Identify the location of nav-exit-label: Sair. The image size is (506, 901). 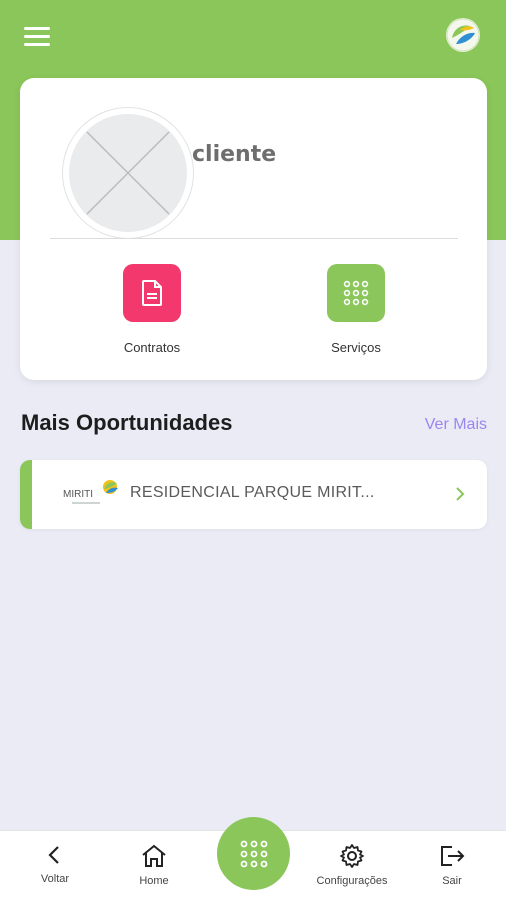
(452, 881).